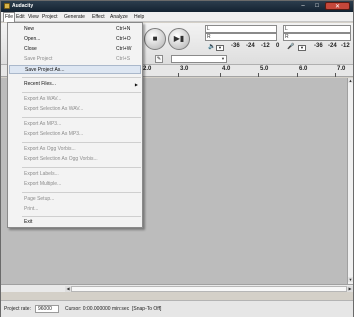  Describe the element at coordinates (337, 6) in the screenshot. I see `close-window-button: ✕` at that location.